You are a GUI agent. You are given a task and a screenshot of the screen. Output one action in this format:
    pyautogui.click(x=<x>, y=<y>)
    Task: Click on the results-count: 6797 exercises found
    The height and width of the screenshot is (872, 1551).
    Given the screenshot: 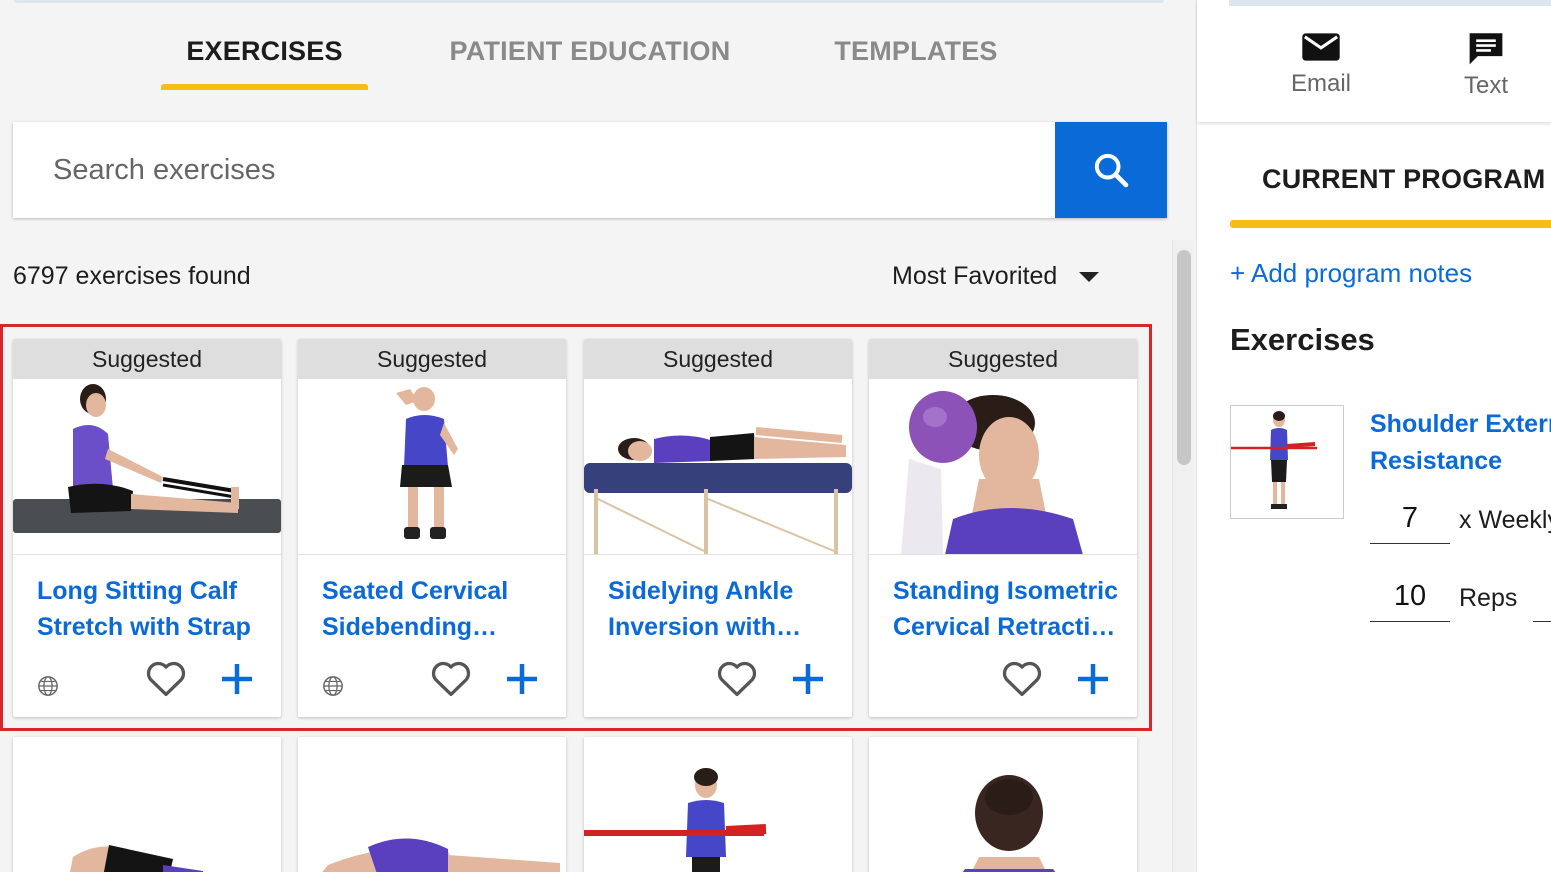 What is the action you would take?
    pyautogui.click(x=132, y=276)
    